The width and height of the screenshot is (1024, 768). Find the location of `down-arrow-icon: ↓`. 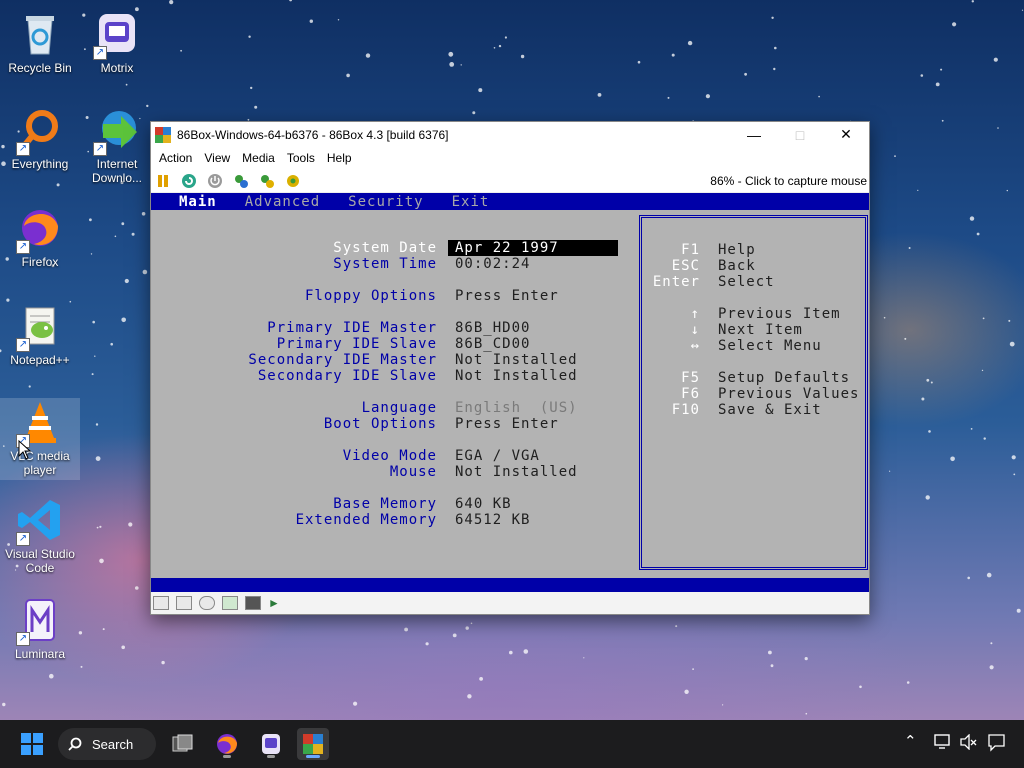

down-arrow-icon: ↓ is located at coordinates (695, 330).